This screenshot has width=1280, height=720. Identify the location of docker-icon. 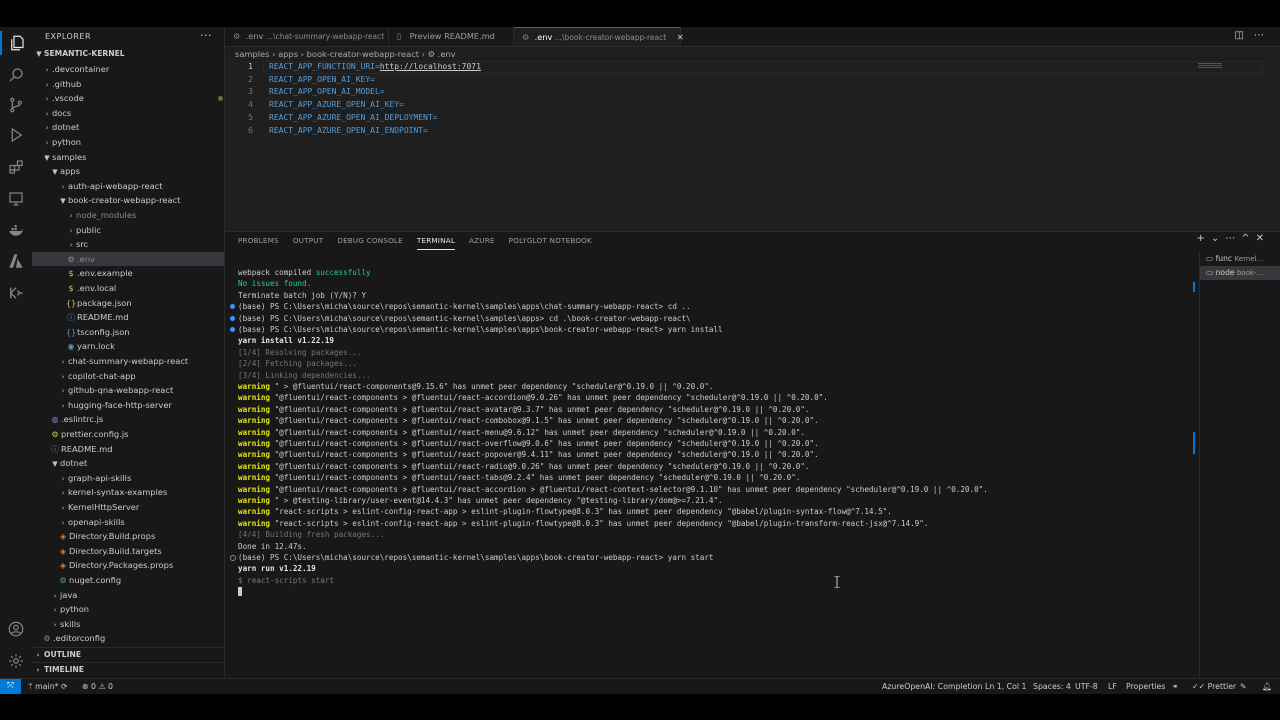
(16, 231).